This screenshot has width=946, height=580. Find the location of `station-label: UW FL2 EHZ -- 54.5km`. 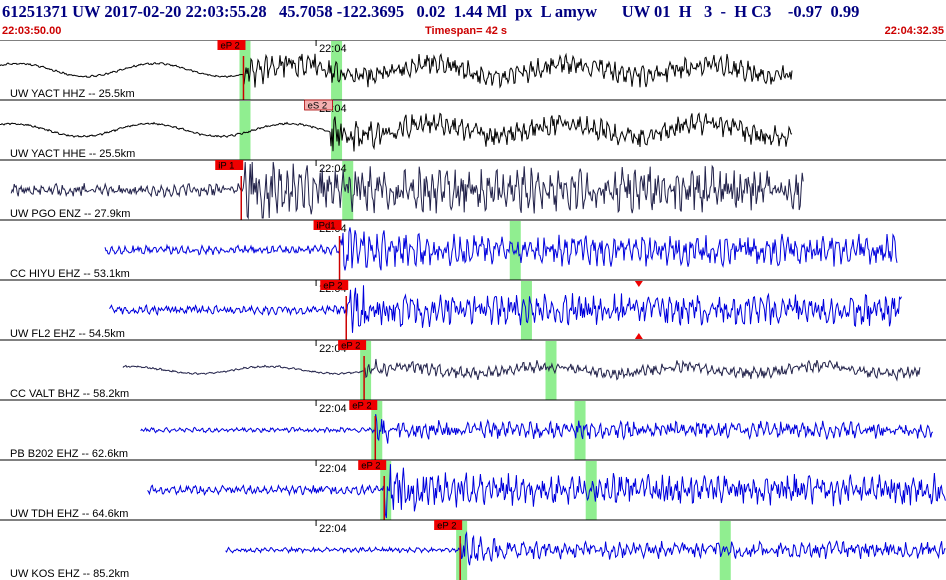

station-label: UW FL2 EHZ -- 54.5km is located at coordinates (67, 334).